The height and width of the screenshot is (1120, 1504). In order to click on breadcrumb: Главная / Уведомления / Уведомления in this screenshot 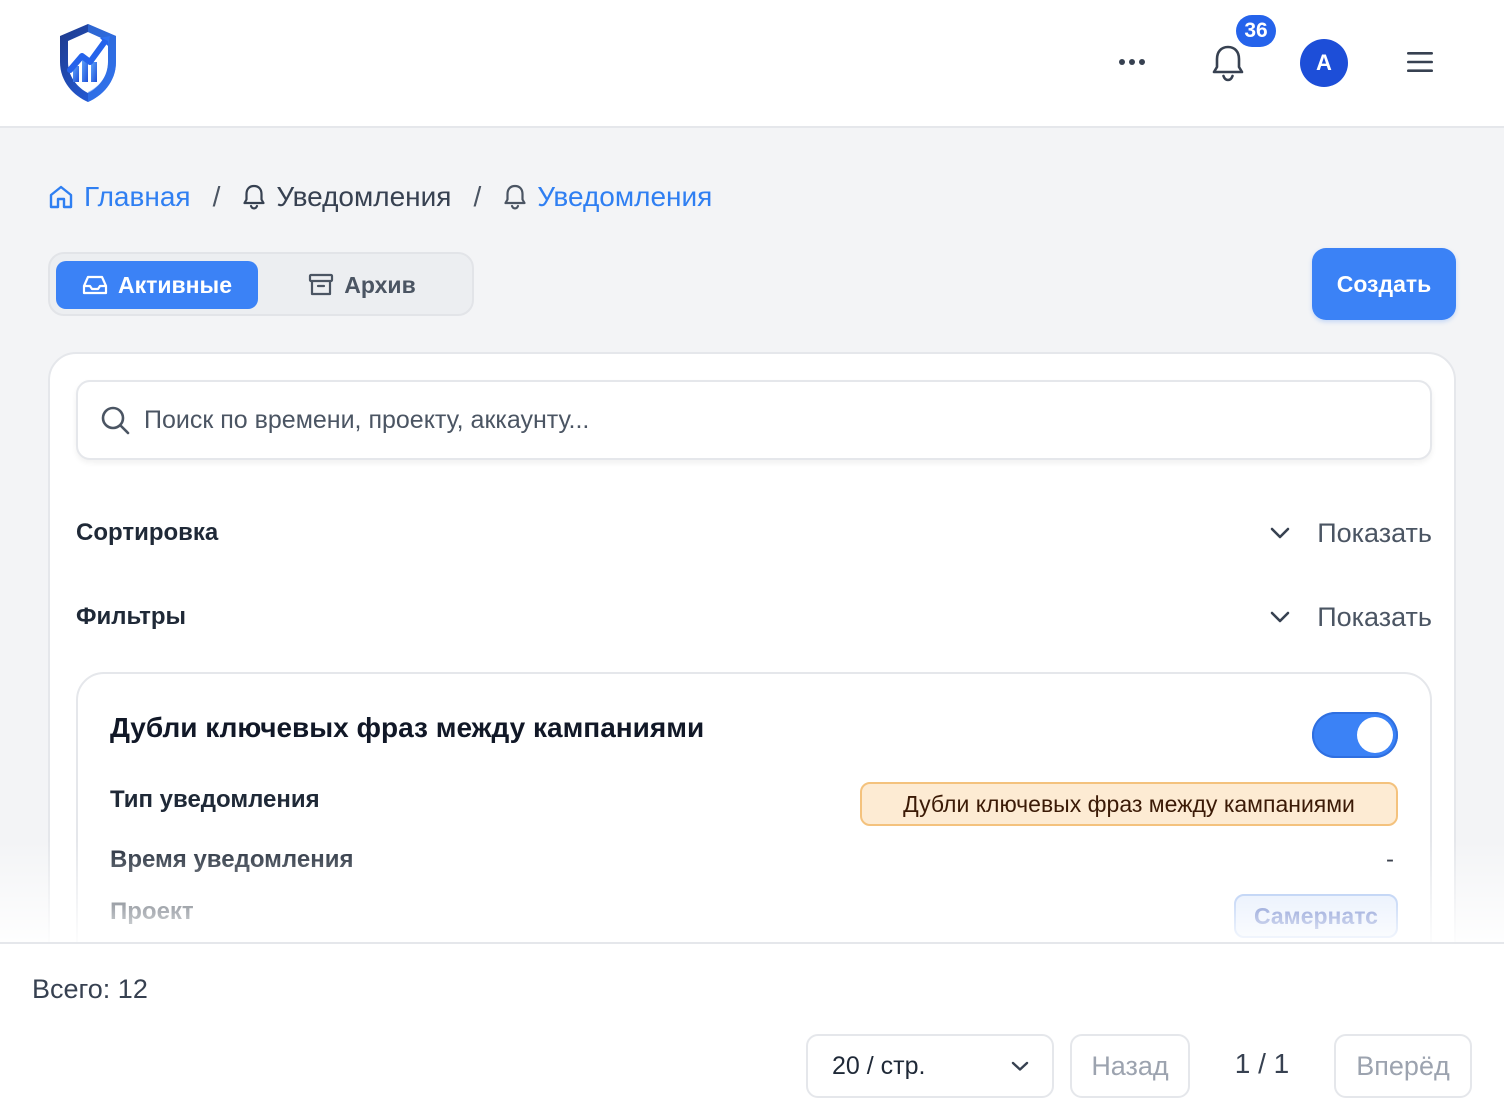, I will do `click(380, 197)`.